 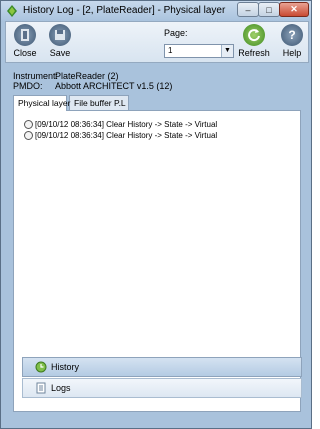 What do you see at coordinates (25, 53) in the screenshot?
I see `close-button-label: Close` at bounding box center [25, 53].